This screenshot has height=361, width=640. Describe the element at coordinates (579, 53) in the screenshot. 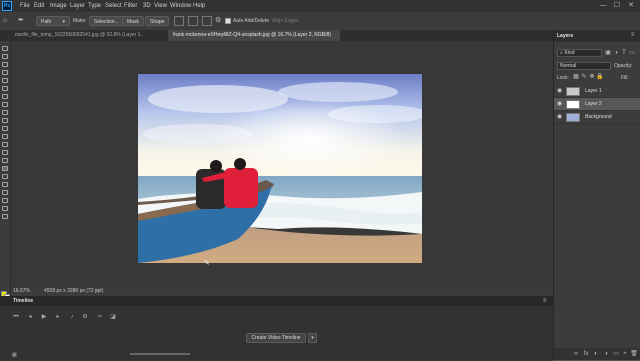

I see `layer-filter-select: ⌕ Kind` at that location.